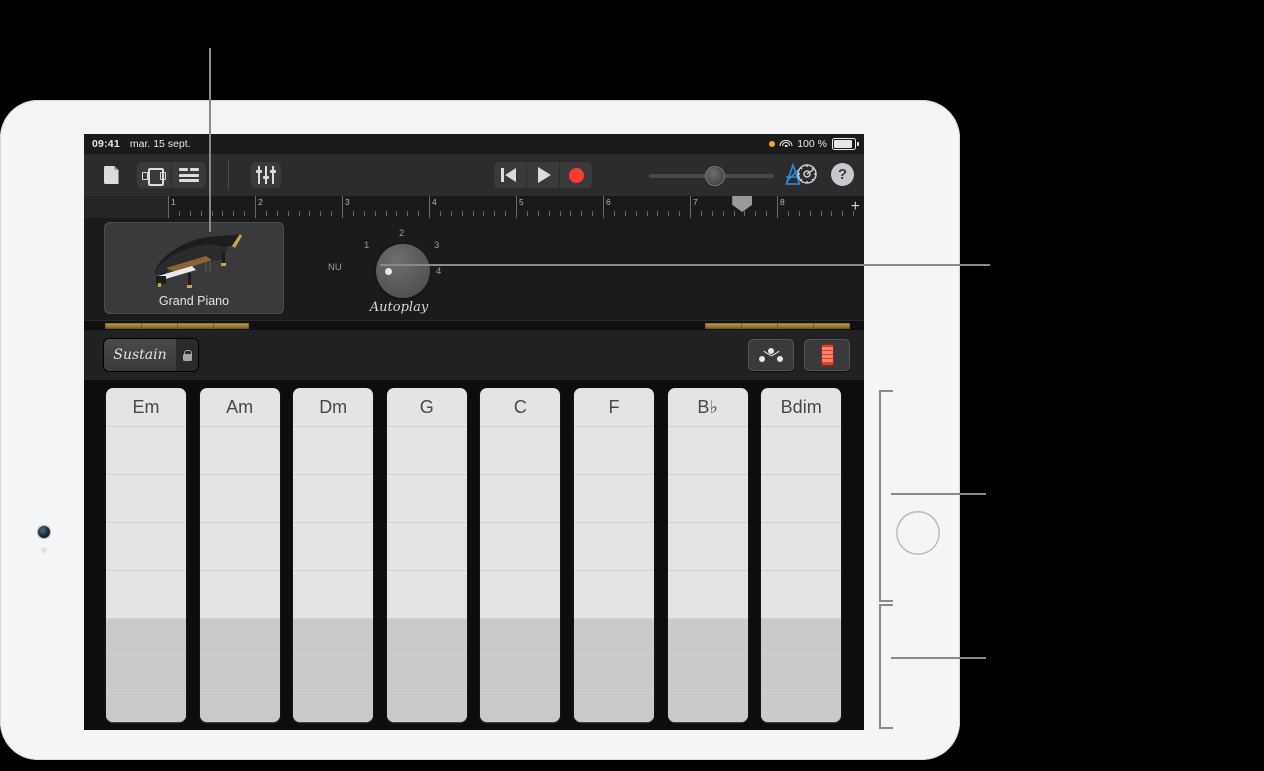 This screenshot has height=771, width=1264. Describe the element at coordinates (366, 245) in the screenshot. I see `autoplay-pos-1: 1` at that location.